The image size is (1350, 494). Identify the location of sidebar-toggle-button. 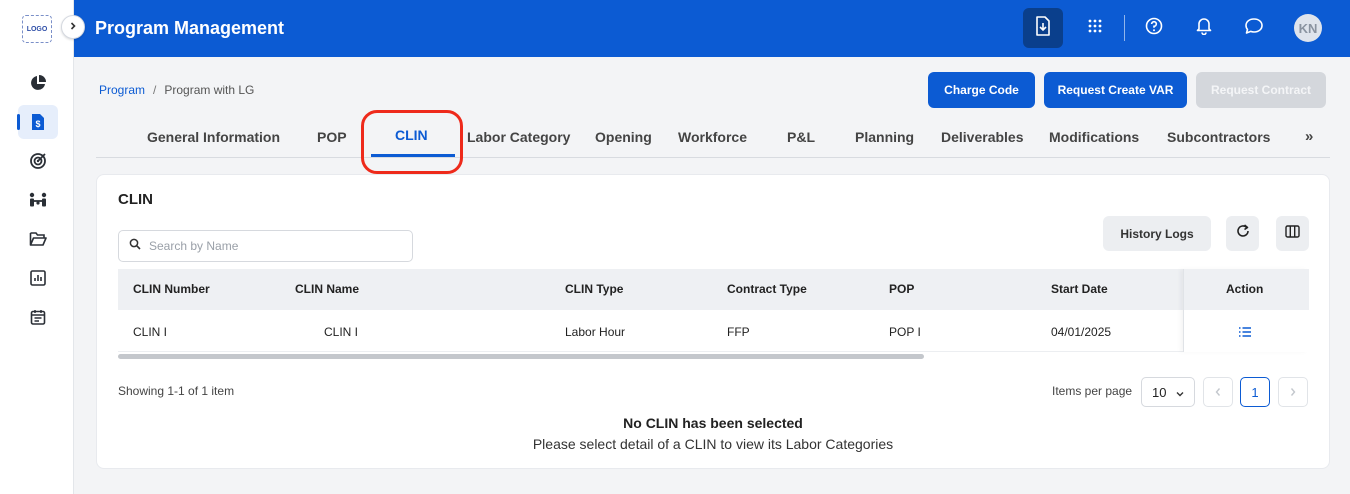
(73, 27).